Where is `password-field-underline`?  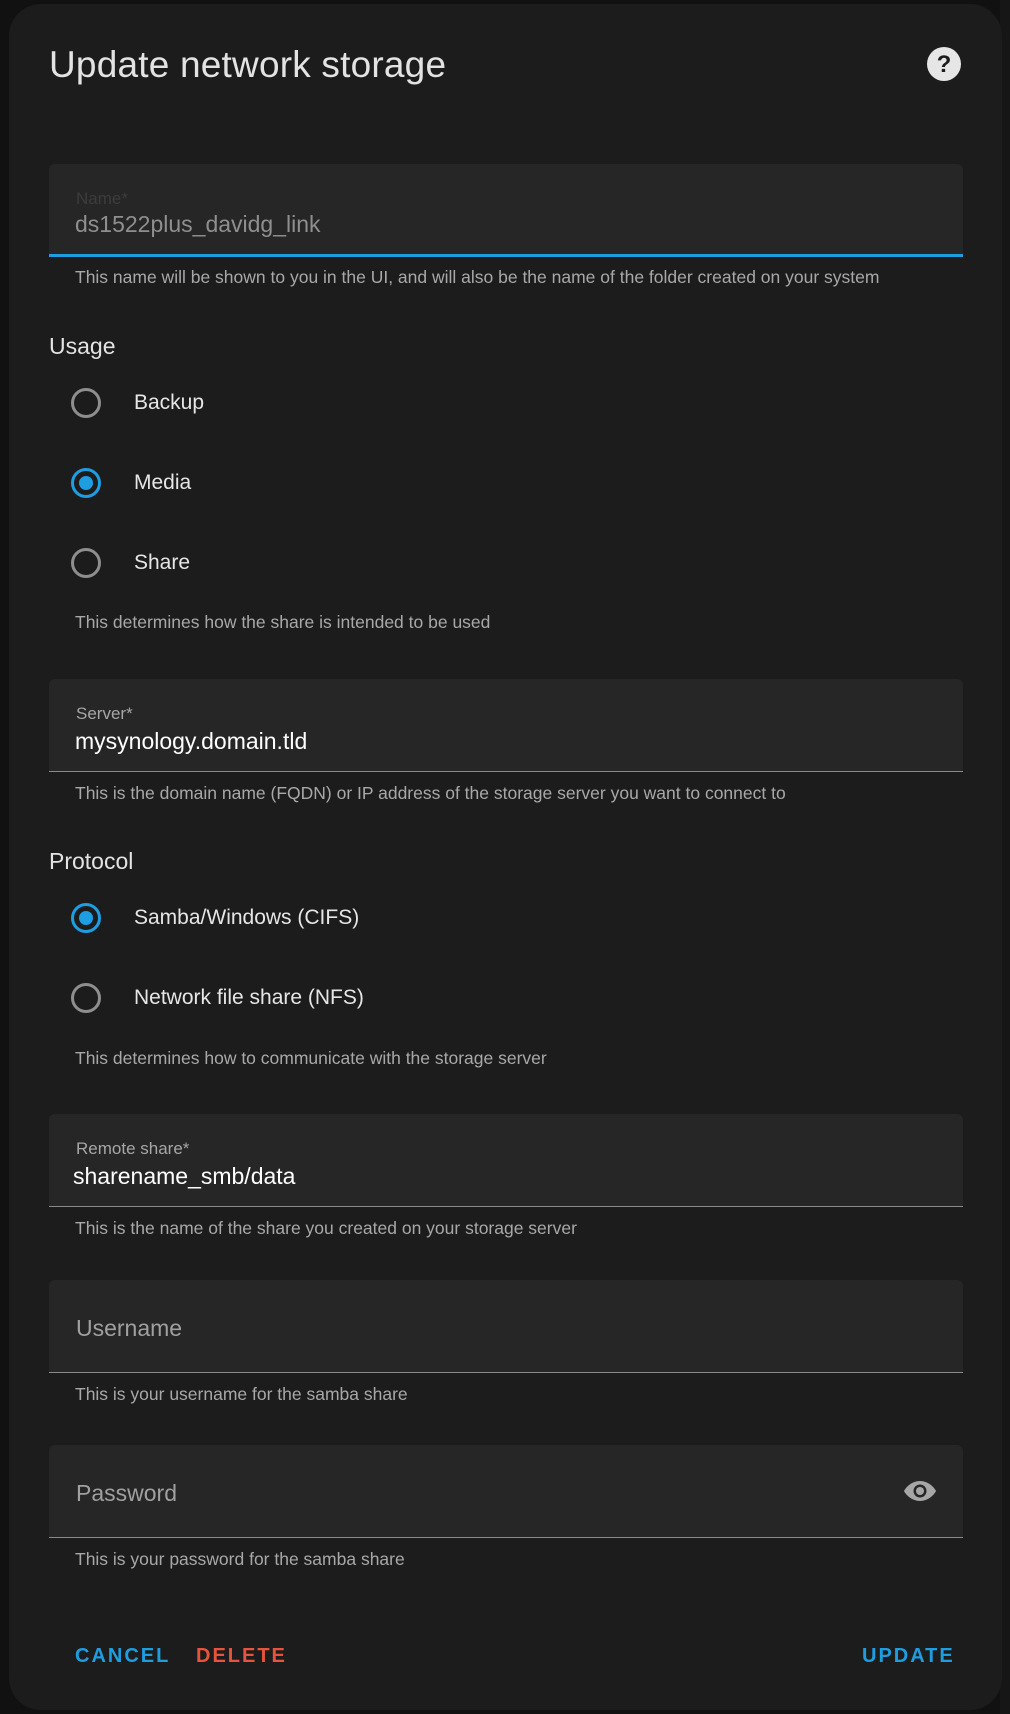 password-field-underline is located at coordinates (506, 1537).